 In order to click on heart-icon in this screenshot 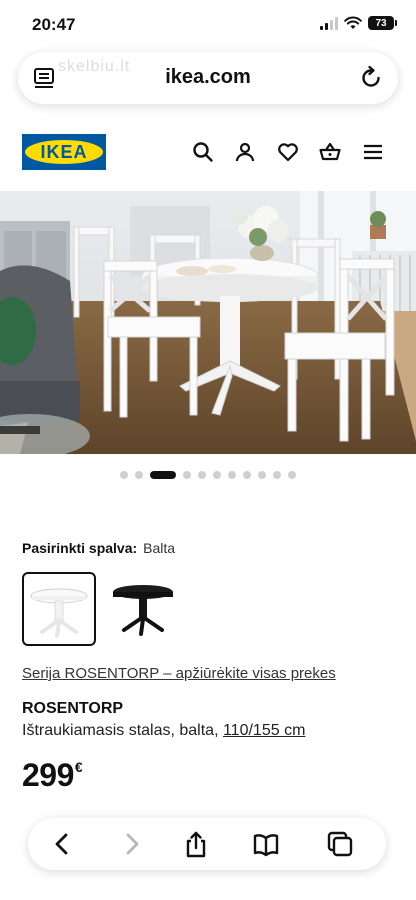, I will do `click(288, 152)`.